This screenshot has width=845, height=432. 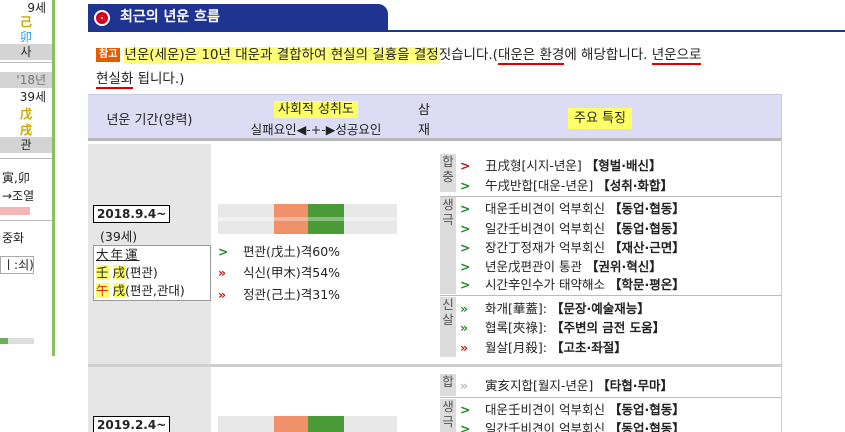 What do you see at coordinates (238, 17) in the screenshot?
I see `section-header: 최근의 년운 흐름` at bounding box center [238, 17].